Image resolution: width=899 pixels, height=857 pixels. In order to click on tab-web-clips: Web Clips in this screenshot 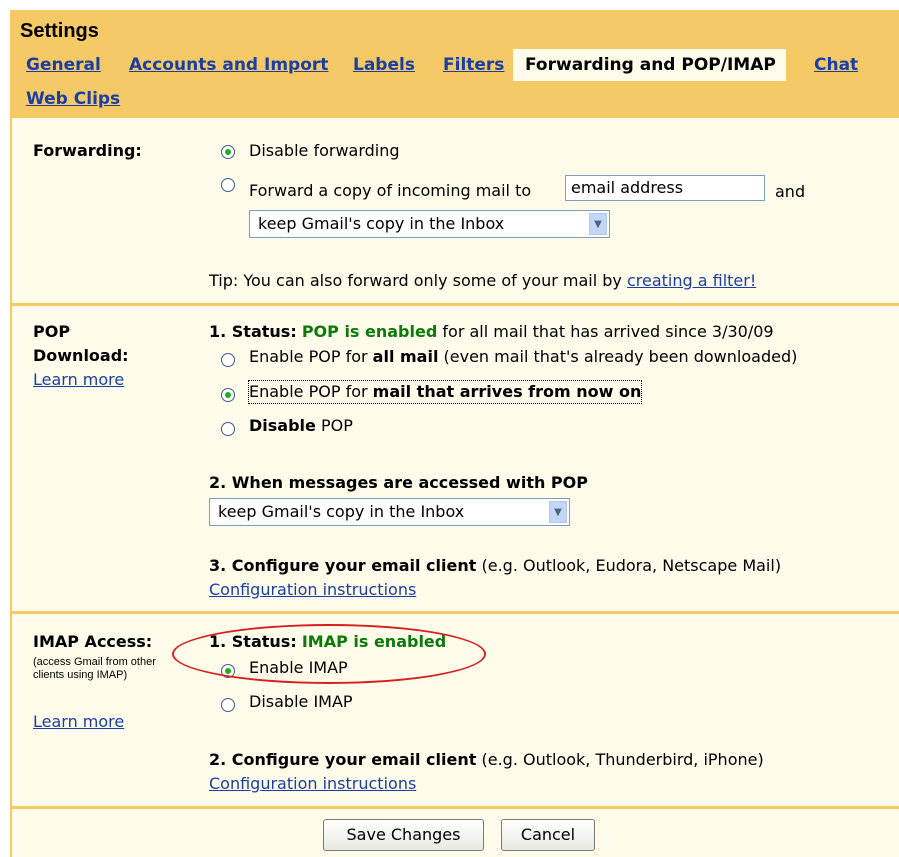, I will do `click(73, 99)`.